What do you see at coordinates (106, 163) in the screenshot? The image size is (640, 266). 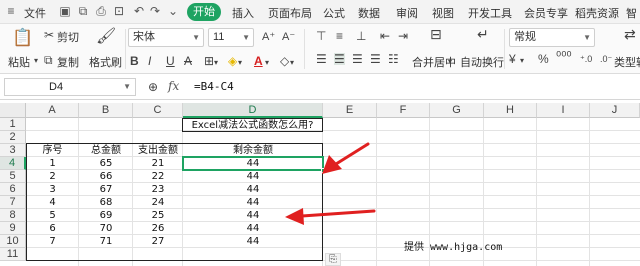 I see `table-cell: 65` at bounding box center [106, 163].